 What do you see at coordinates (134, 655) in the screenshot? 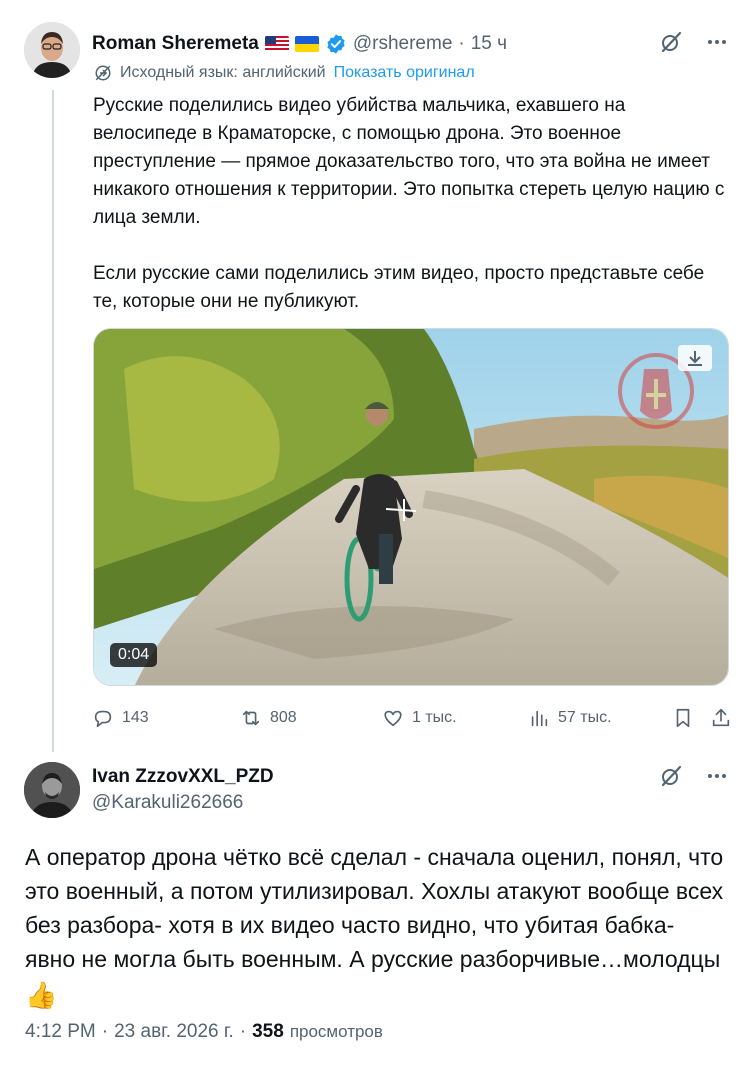
I see `video-timestamp: 0:04` at bounding box center [134, 655].